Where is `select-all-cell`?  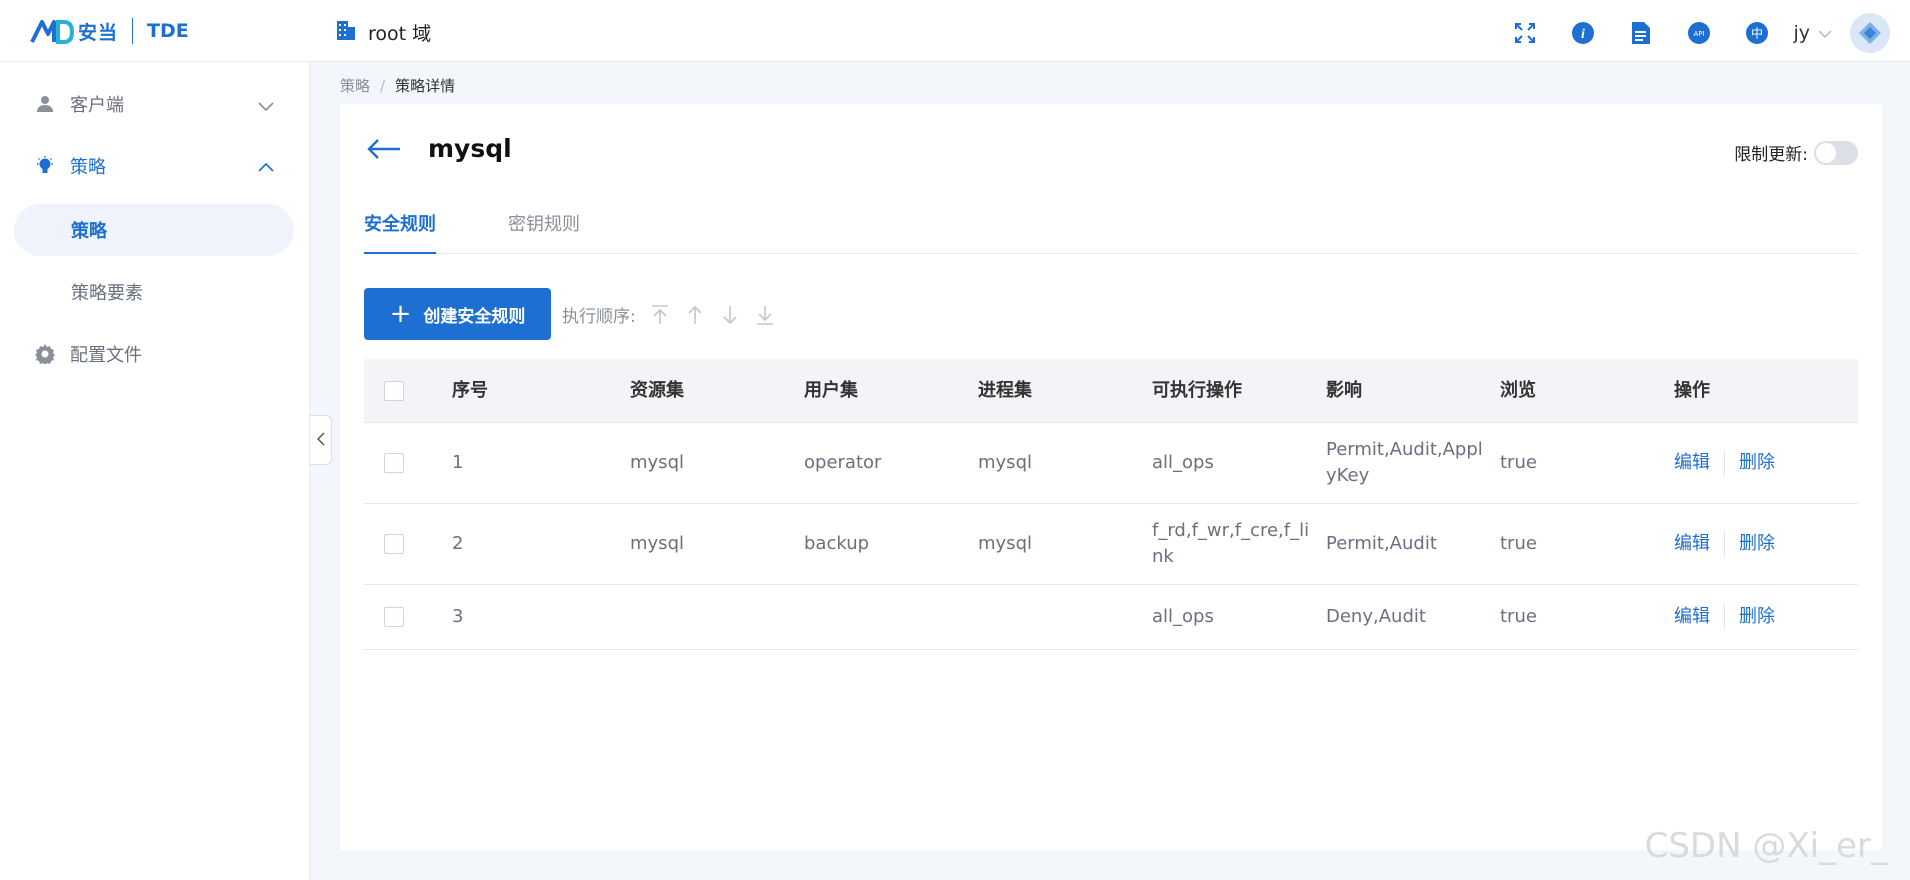 select-all-cell is located at coordinates (408, 390).